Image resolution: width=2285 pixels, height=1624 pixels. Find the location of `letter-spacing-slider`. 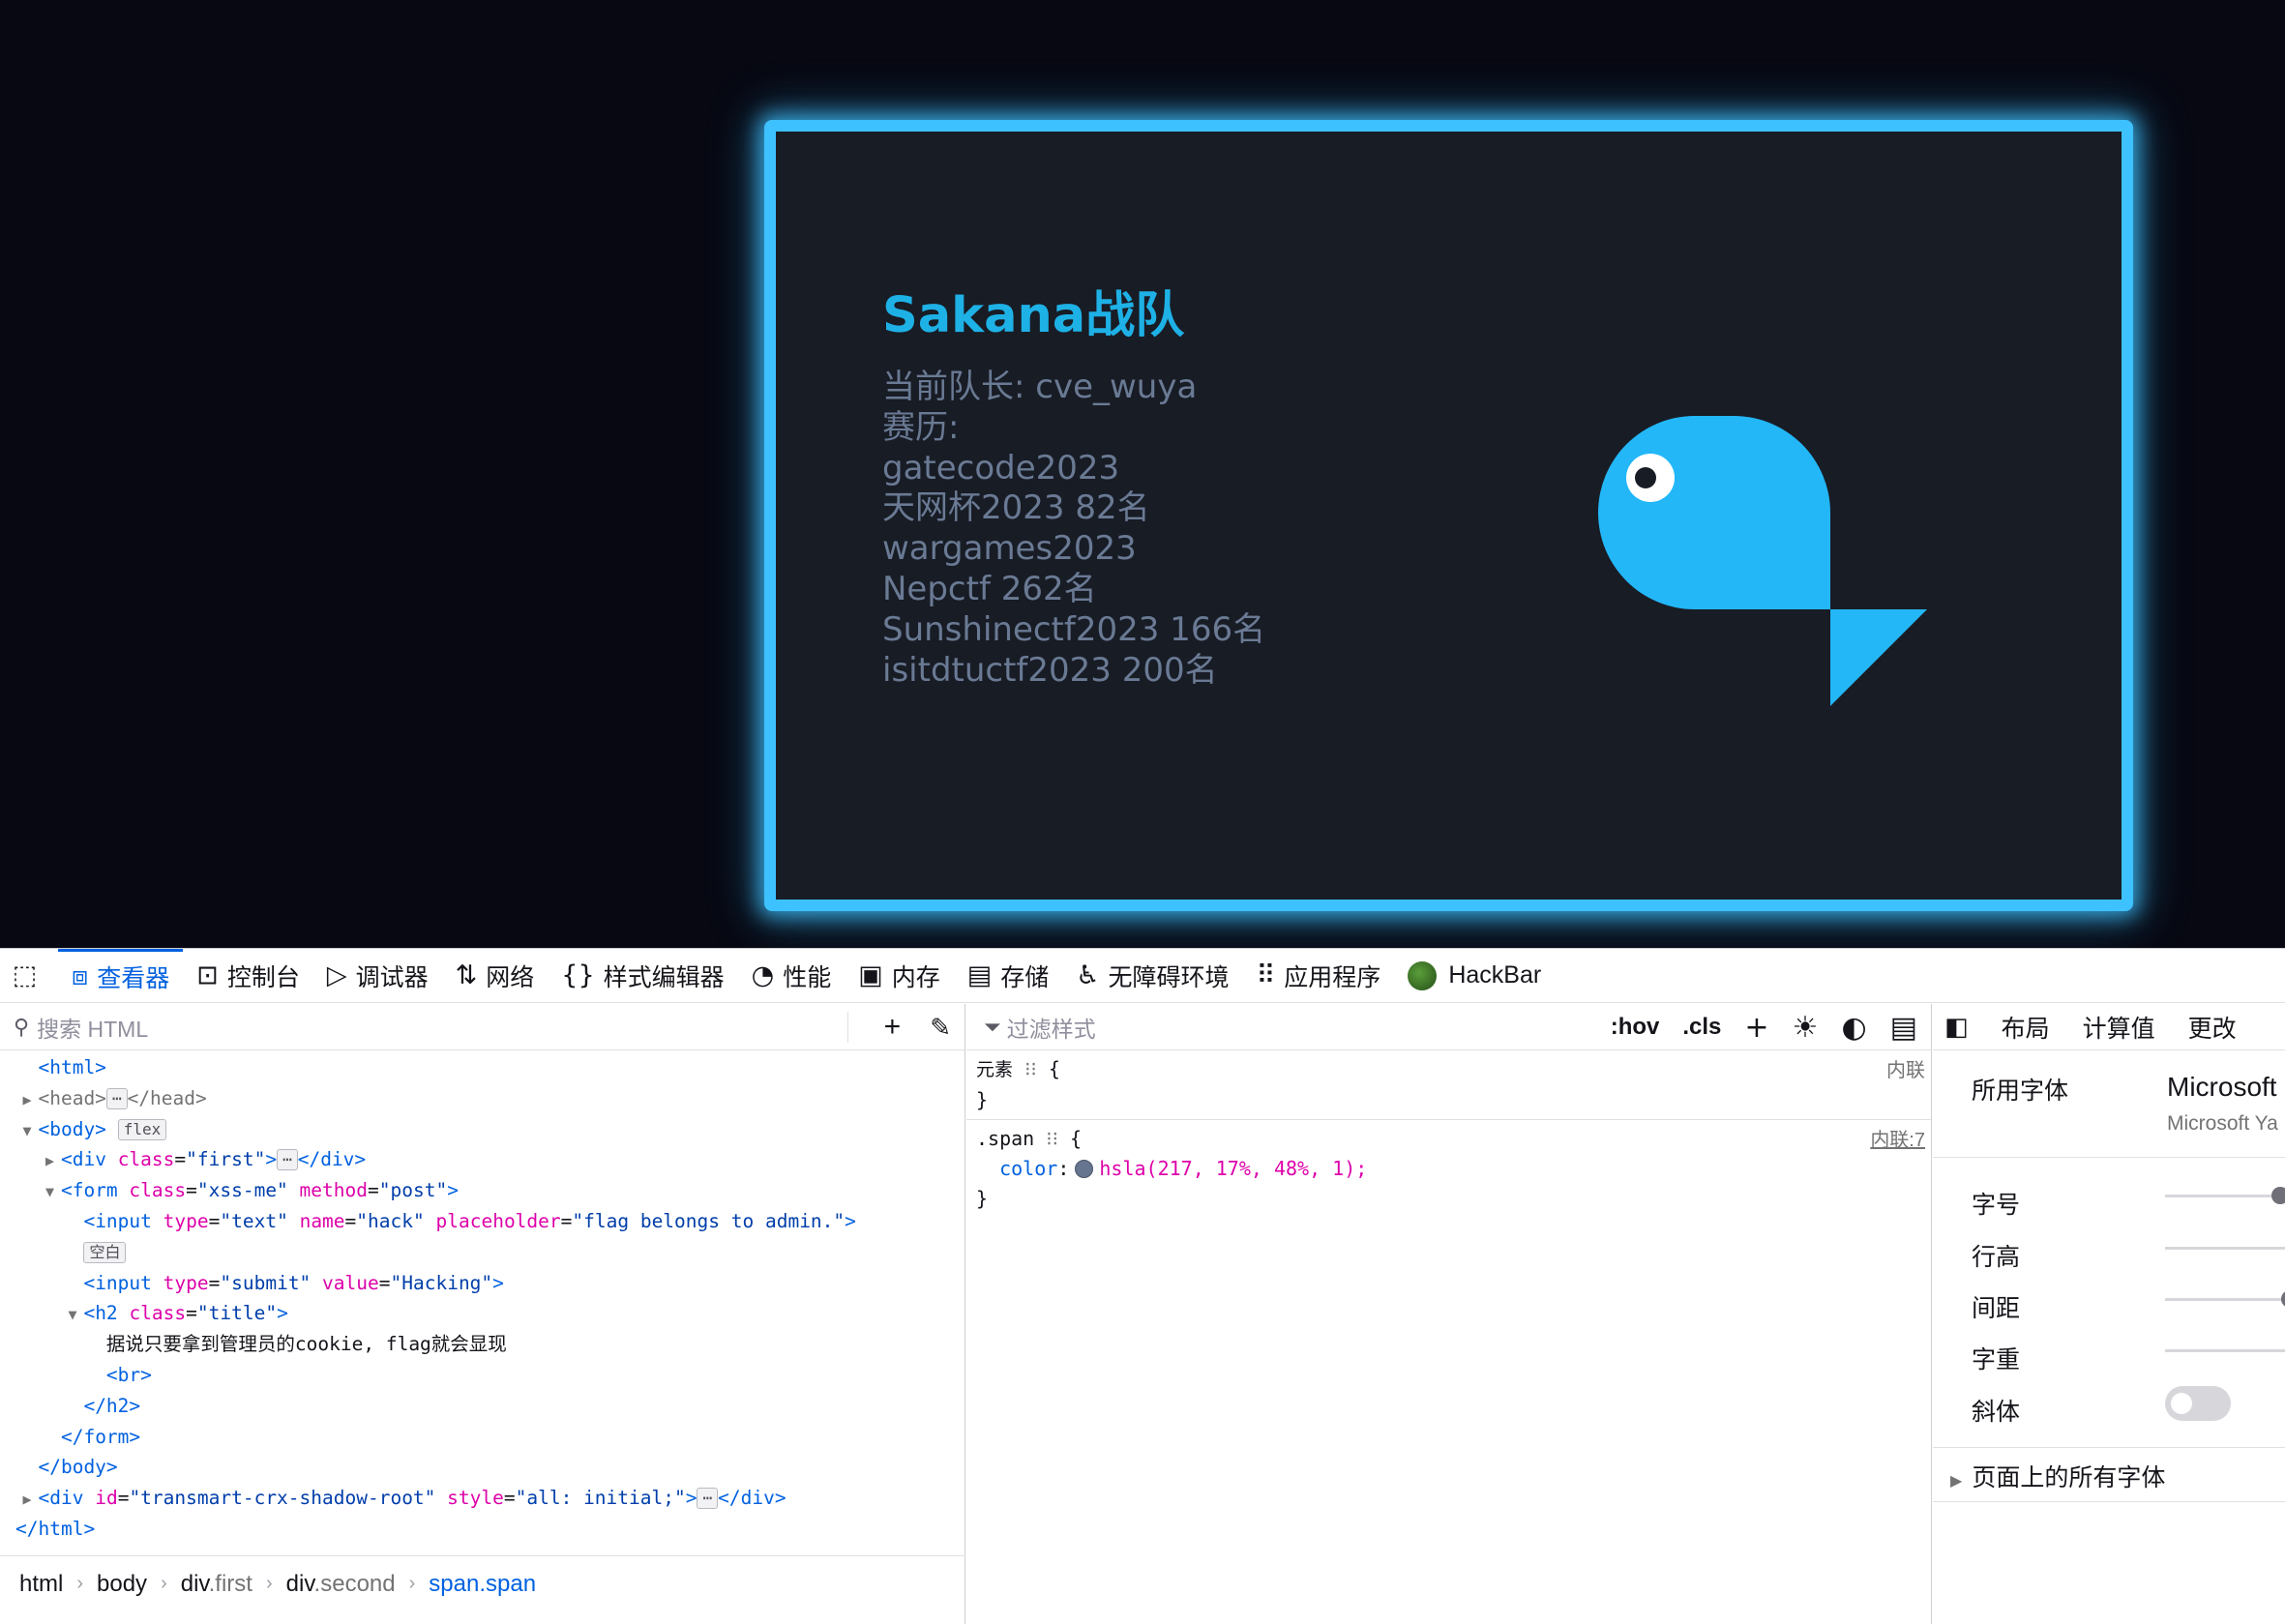

letter-spacing-slider is located at coordinates (2225, 1299).